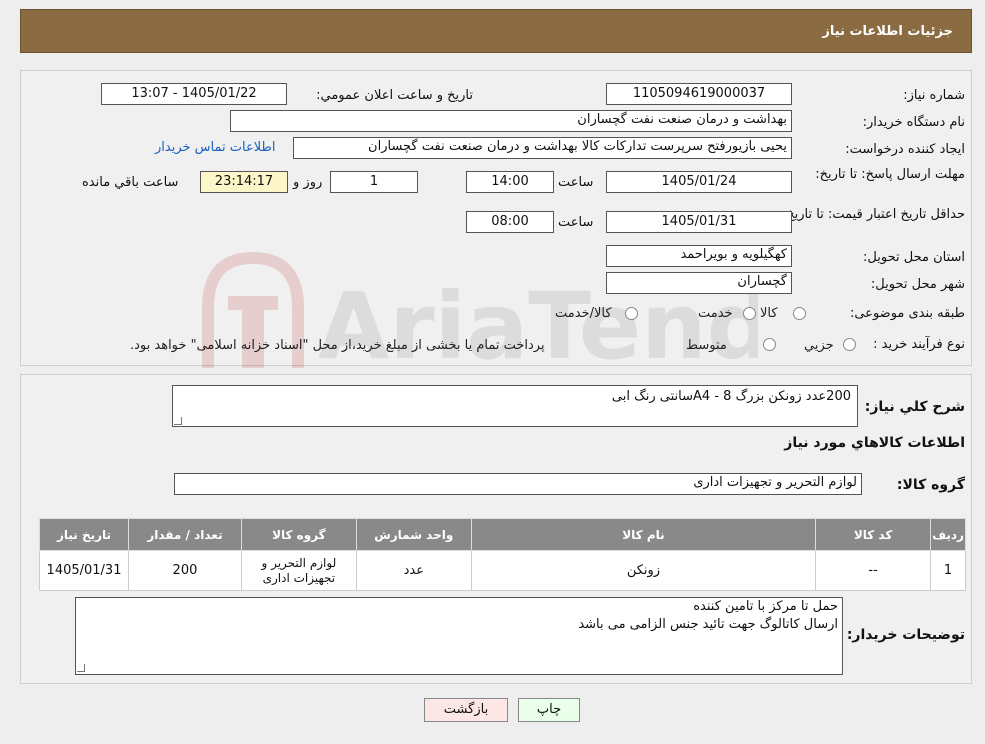  Describe the element at coordinates (185, 570) in the screenshot. I see `cell-qty: 200` at that location.